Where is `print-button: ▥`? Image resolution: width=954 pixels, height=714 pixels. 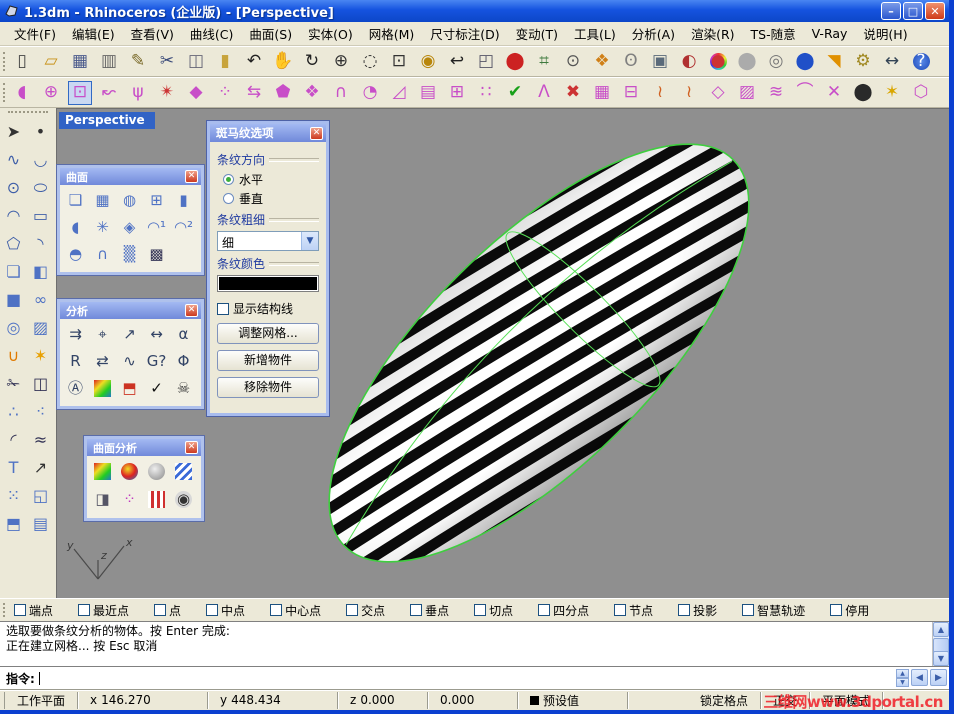 print-button: ▥ is located at coordinates (109, 62).